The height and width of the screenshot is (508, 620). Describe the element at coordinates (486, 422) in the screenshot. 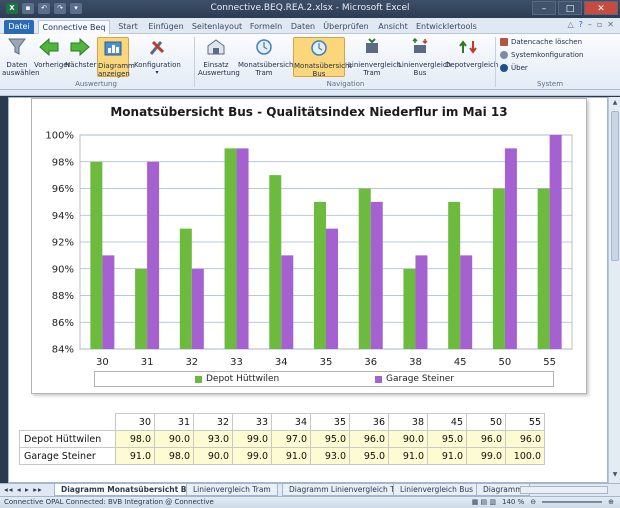

I see `table-header-cell: 50` at that location.